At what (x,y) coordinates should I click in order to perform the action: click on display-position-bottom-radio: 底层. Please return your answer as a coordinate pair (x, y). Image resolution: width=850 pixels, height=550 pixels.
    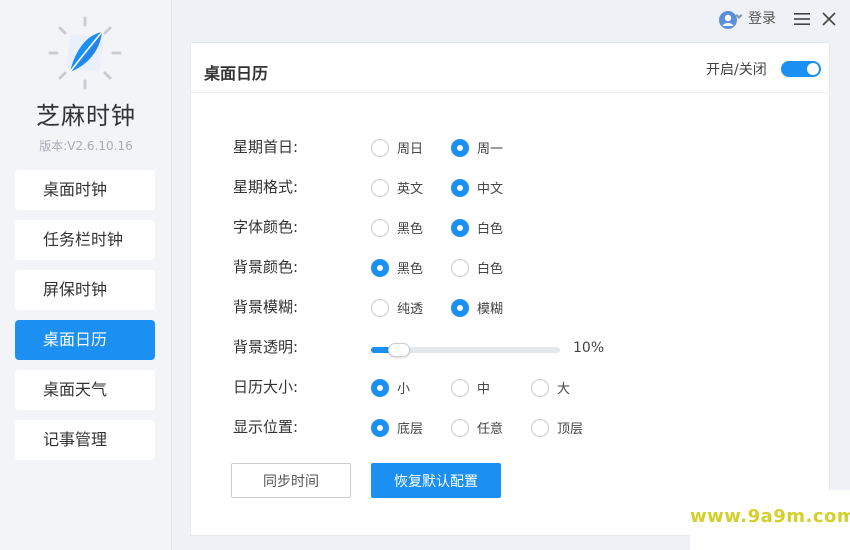
    Looking at the image, I should click on (397, 427).